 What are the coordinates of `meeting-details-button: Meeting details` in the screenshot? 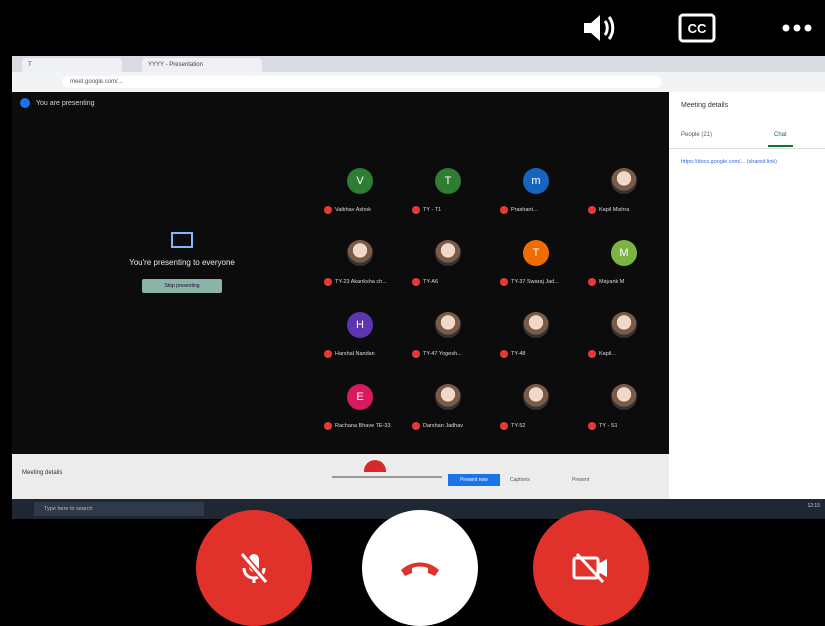 It's located at (42, 473).